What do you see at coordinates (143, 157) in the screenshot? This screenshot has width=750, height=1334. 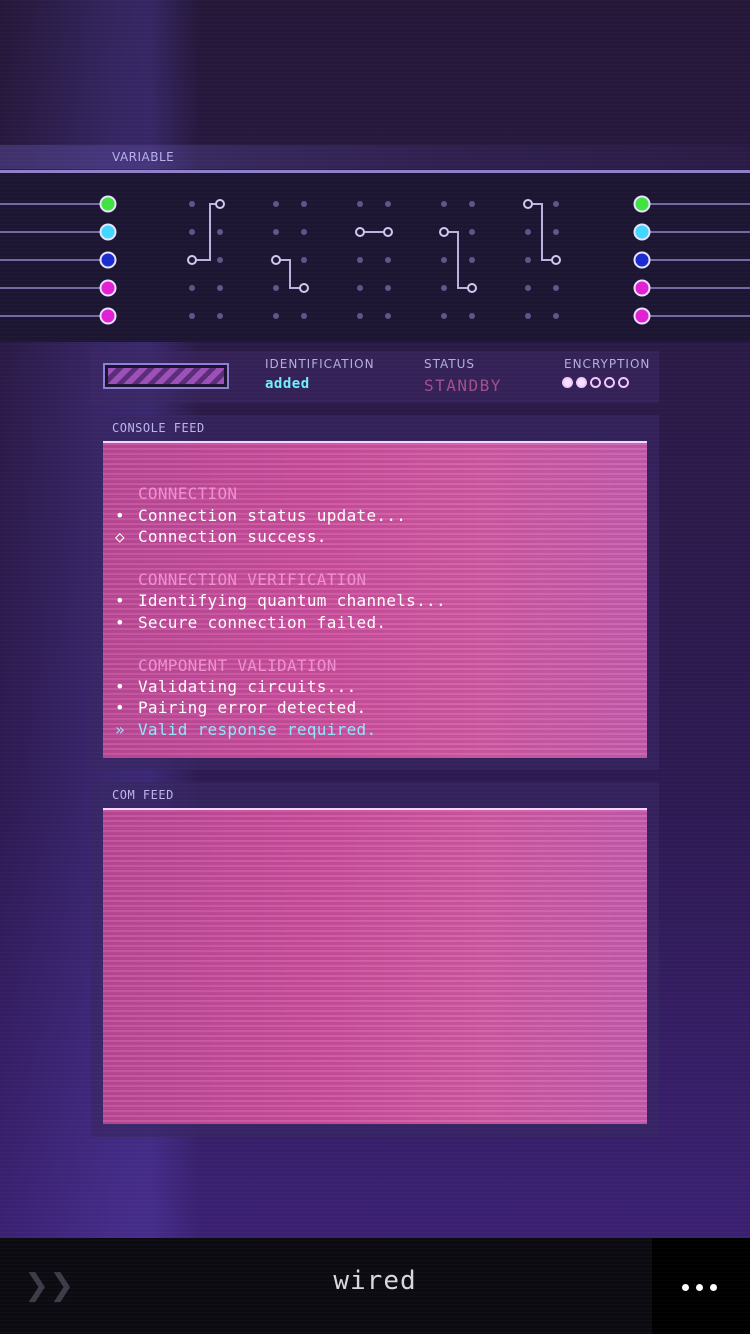 I see `variable-label: VARIABLE` at bounding box center [143, 157].